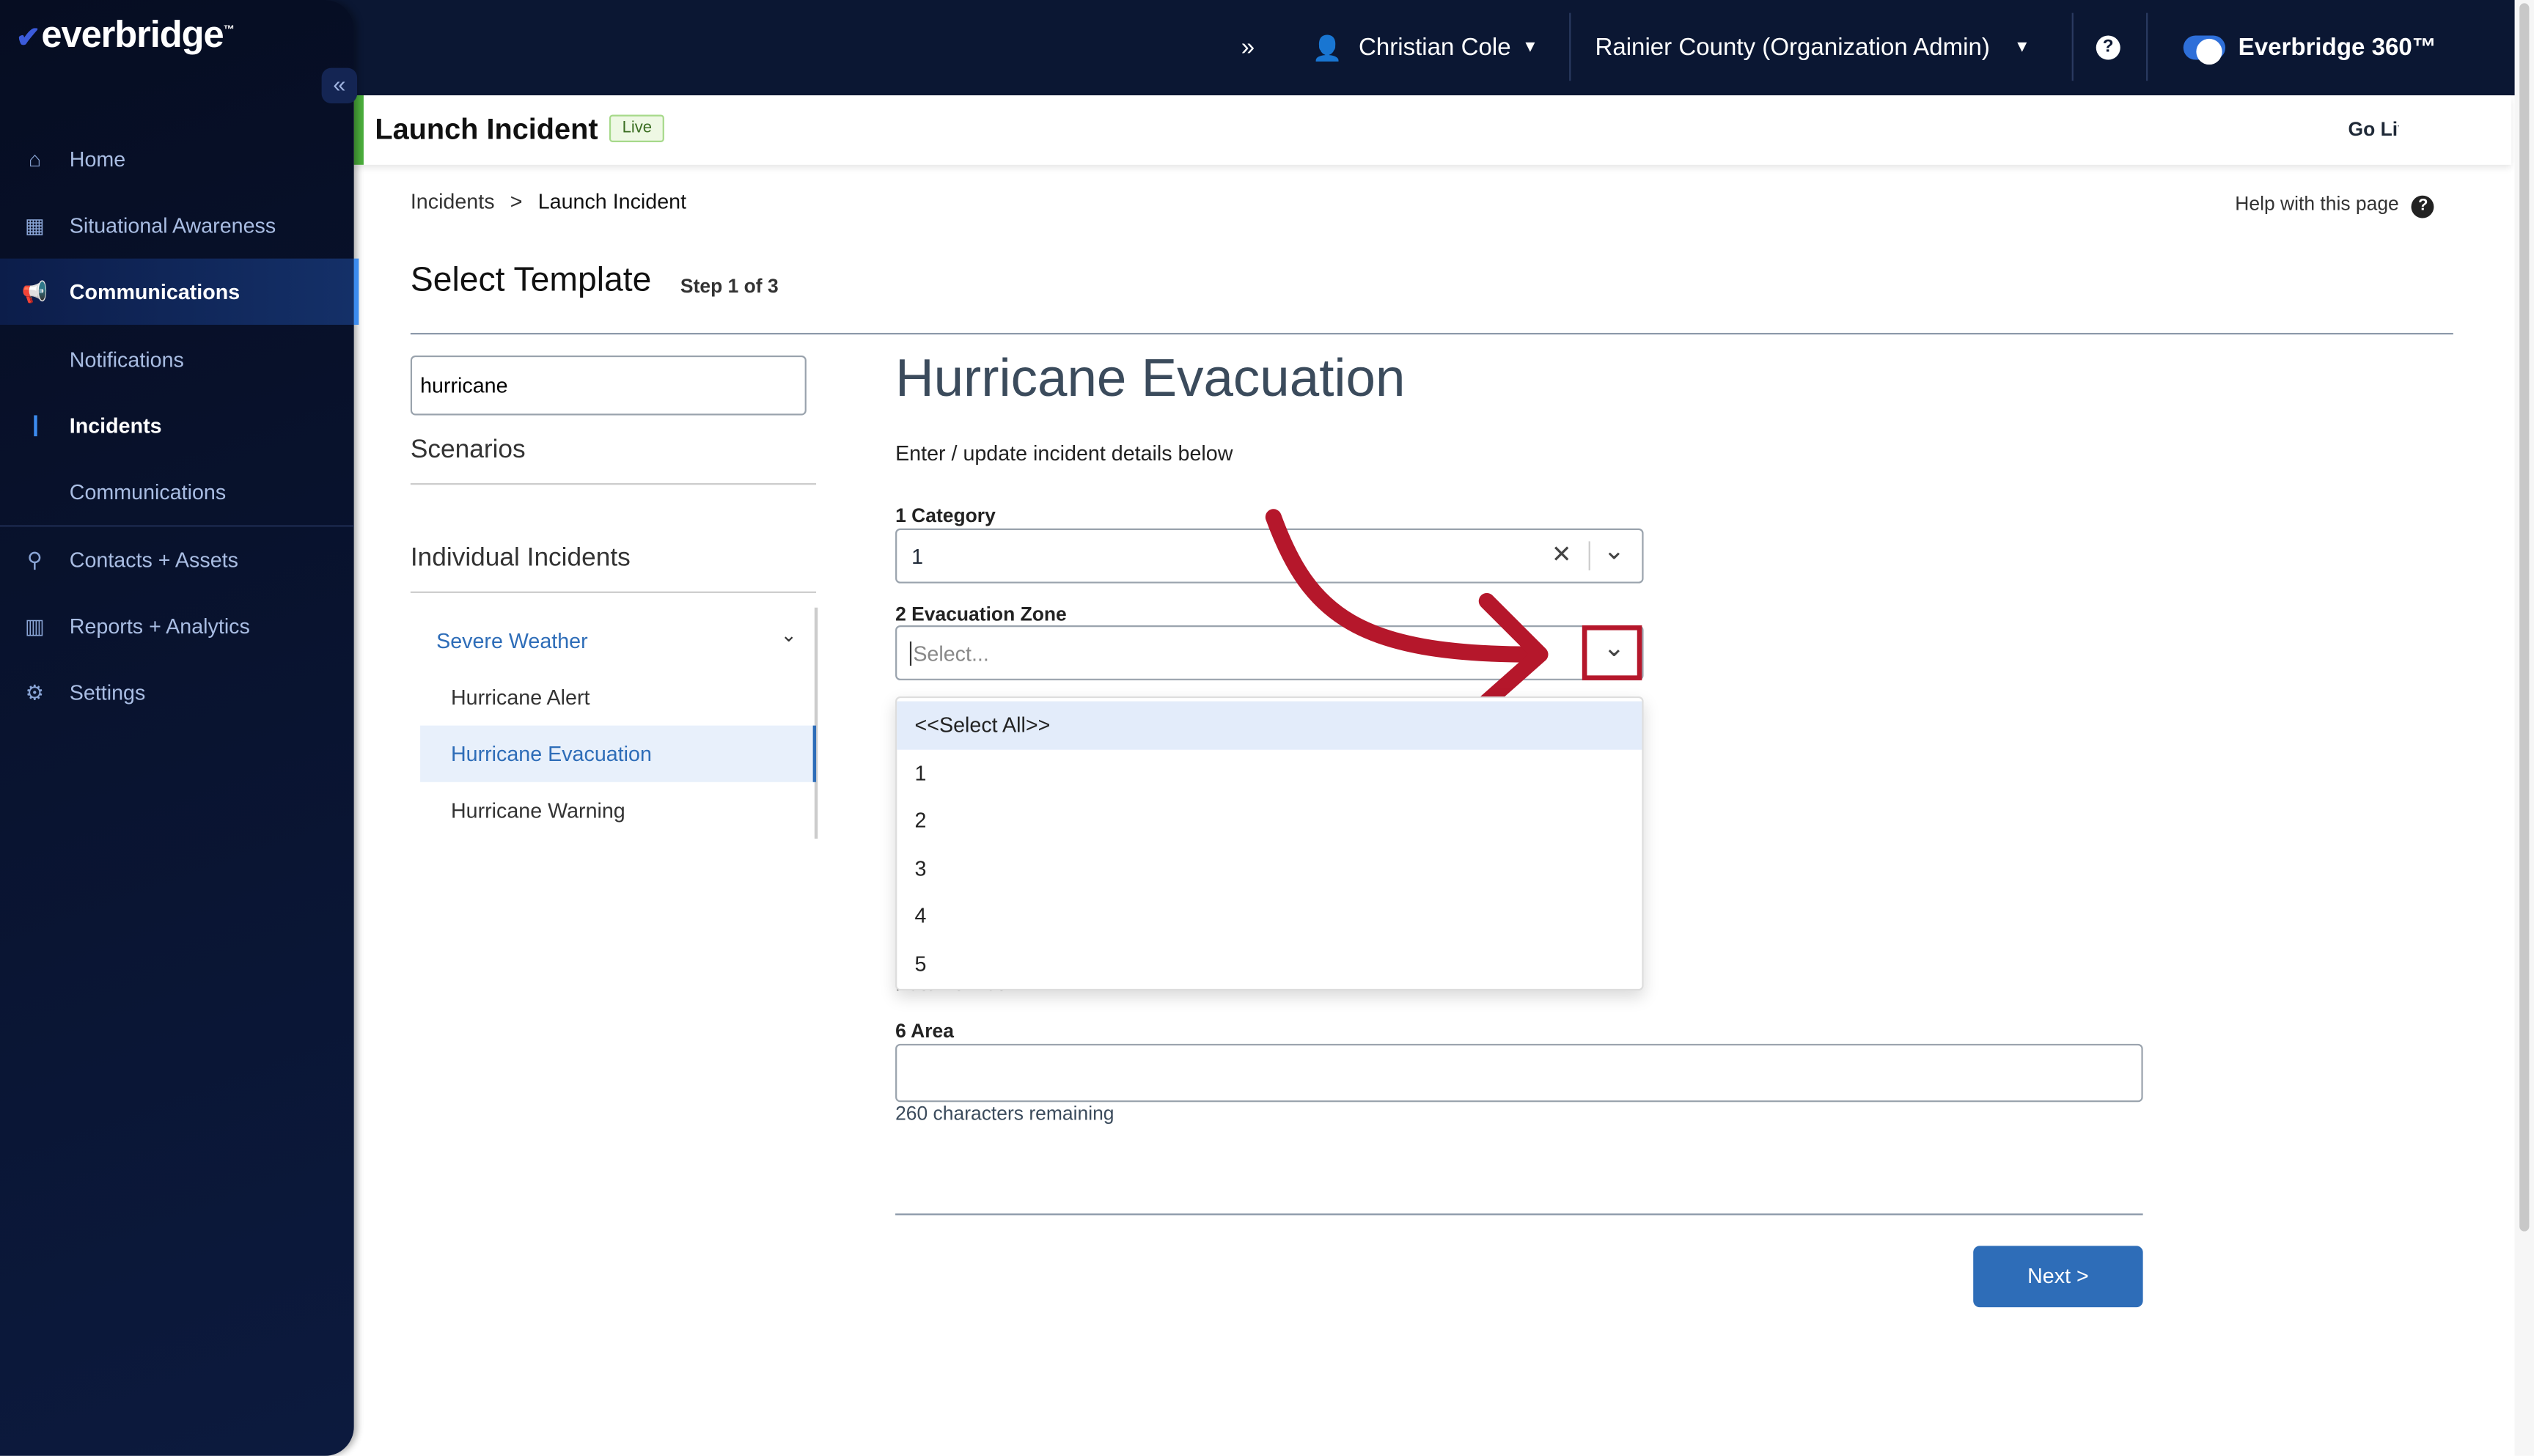 Image resolution: width=2534 pixels, height=1456 pixels. Describe the element at coordinates (1327, 48) in the screenshot. I see `user-icon: 👤` at that location.